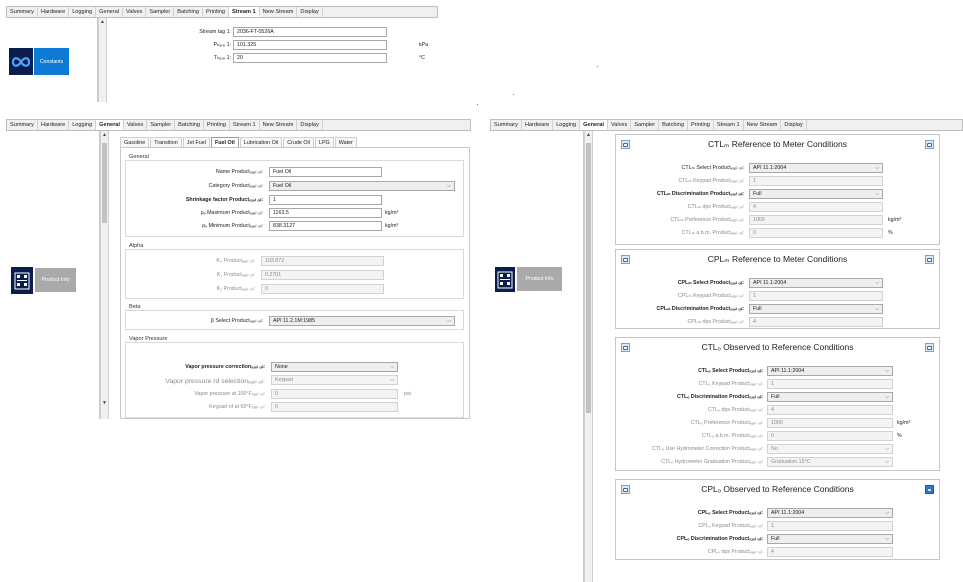  Describe the element at coordinates (345, 142) in the screenshot. I see `subtab-water: Water` at that location.